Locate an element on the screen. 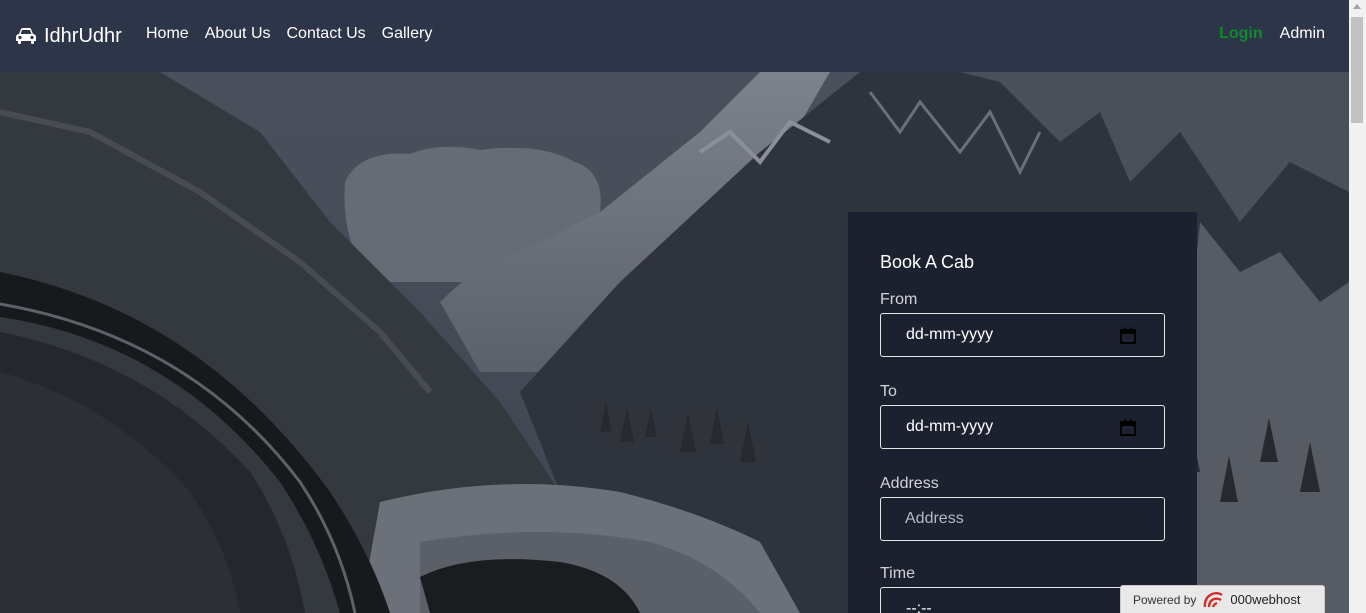  nav-about-us: About Us is located at coordinates (238, 34).